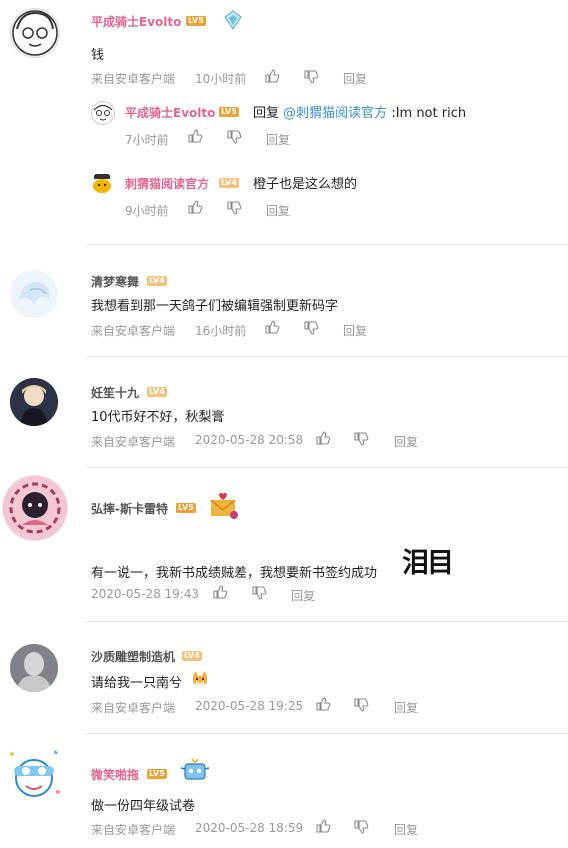  What do you see at coordinates (249, 706) in the screenshot?
I see `timestamp: 2020-05-28 19:25` at bounding box center [249, 706].